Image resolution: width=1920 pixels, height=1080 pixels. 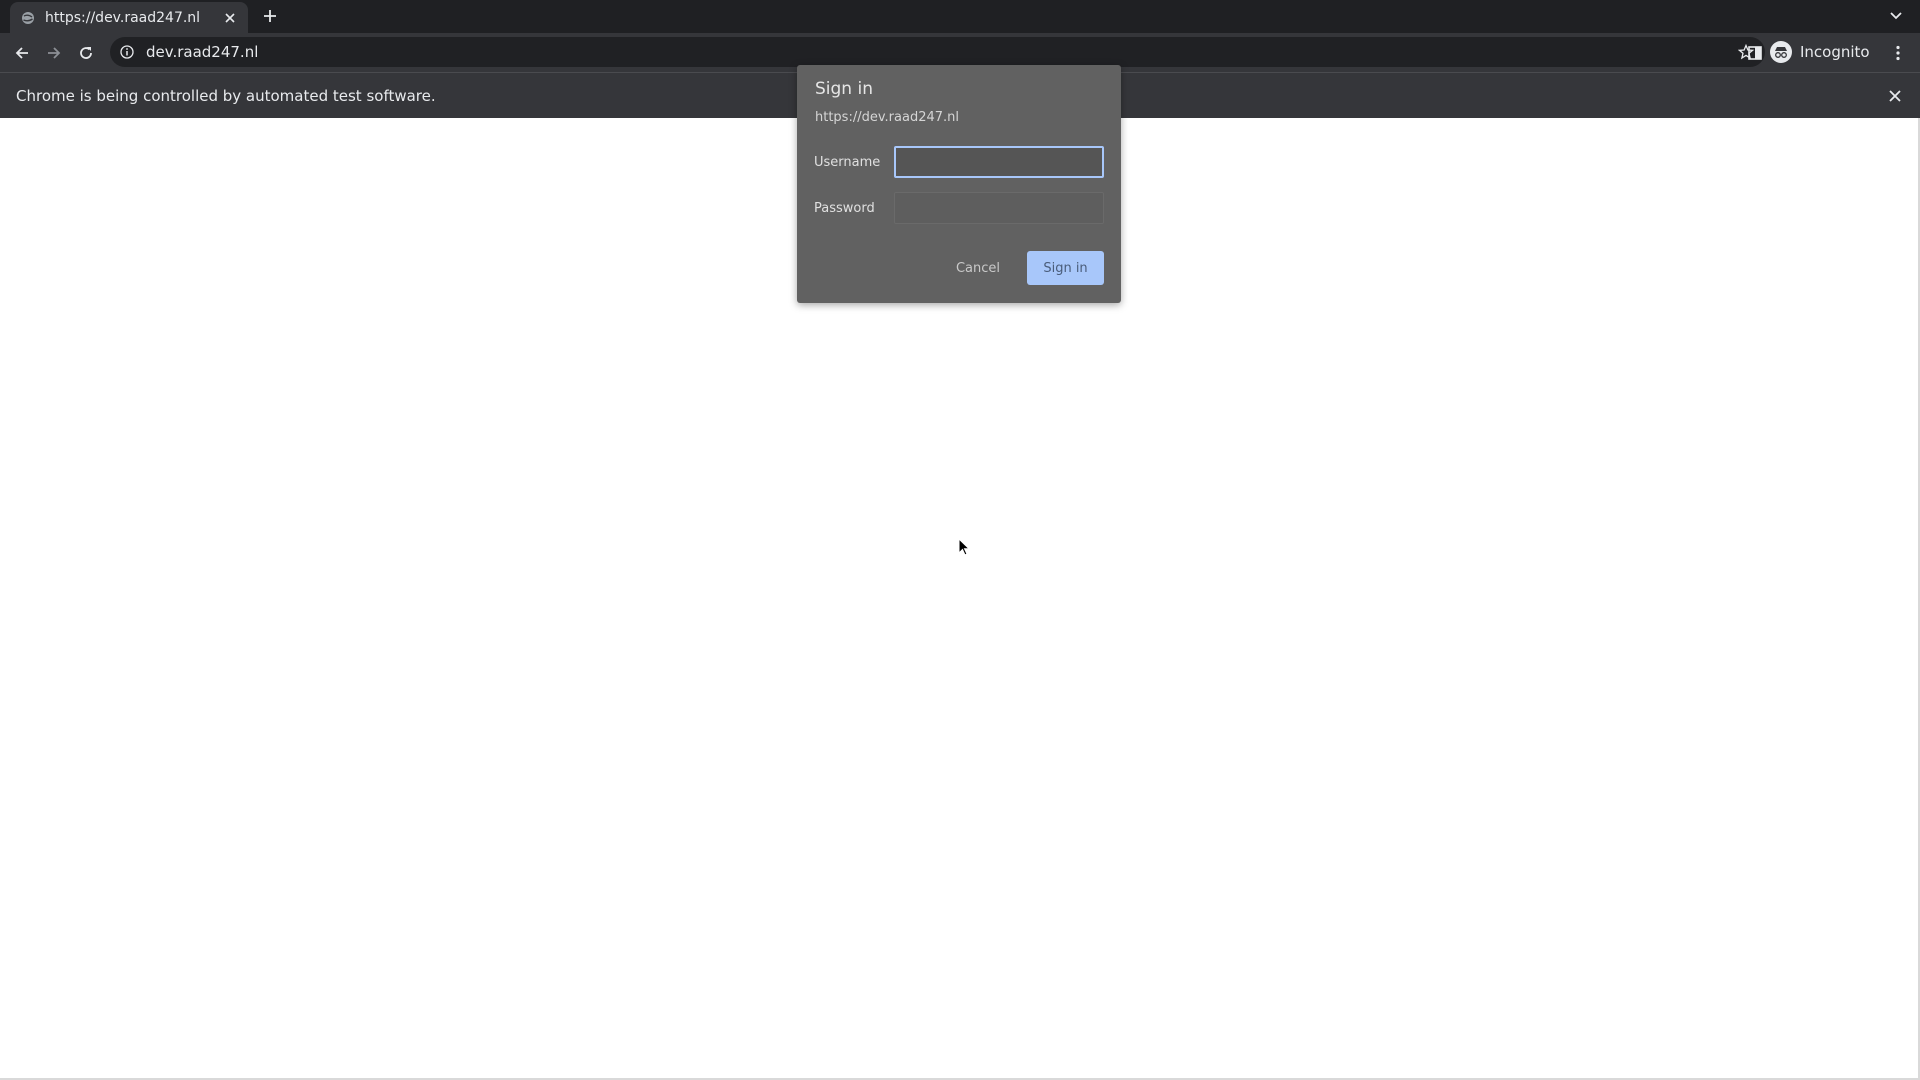 What do you see at coordinates (844, 89) in the screenshot?
I see `dialog-title: Sign in` at bounding box center [844, 89].